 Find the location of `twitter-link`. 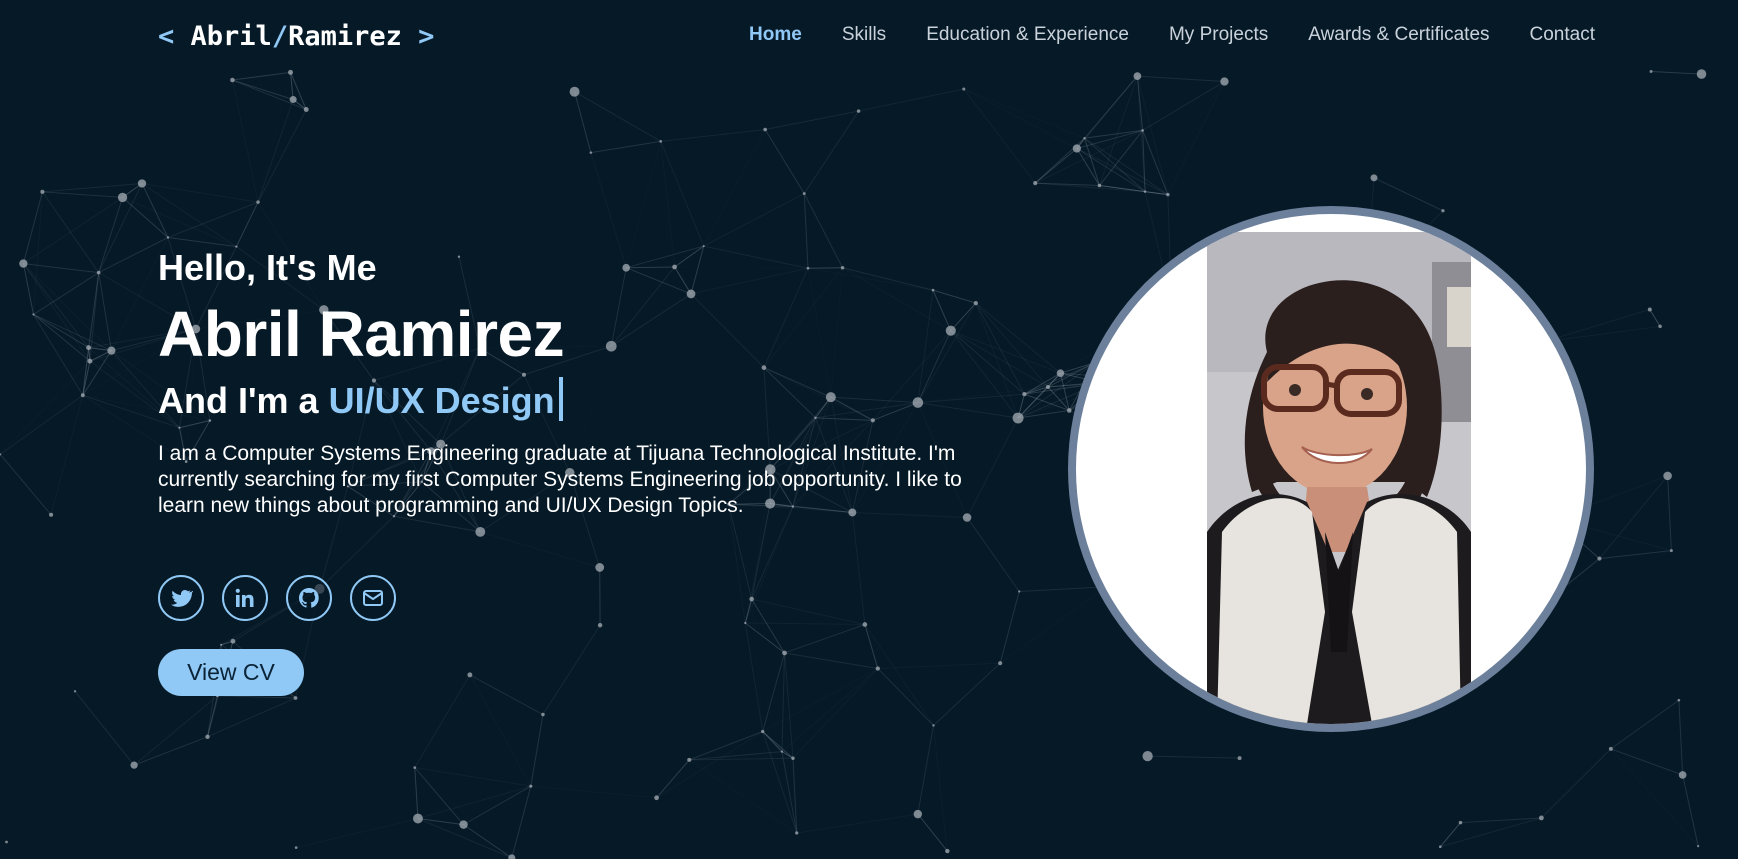

twitter-link is located at coordinates (181, 598).